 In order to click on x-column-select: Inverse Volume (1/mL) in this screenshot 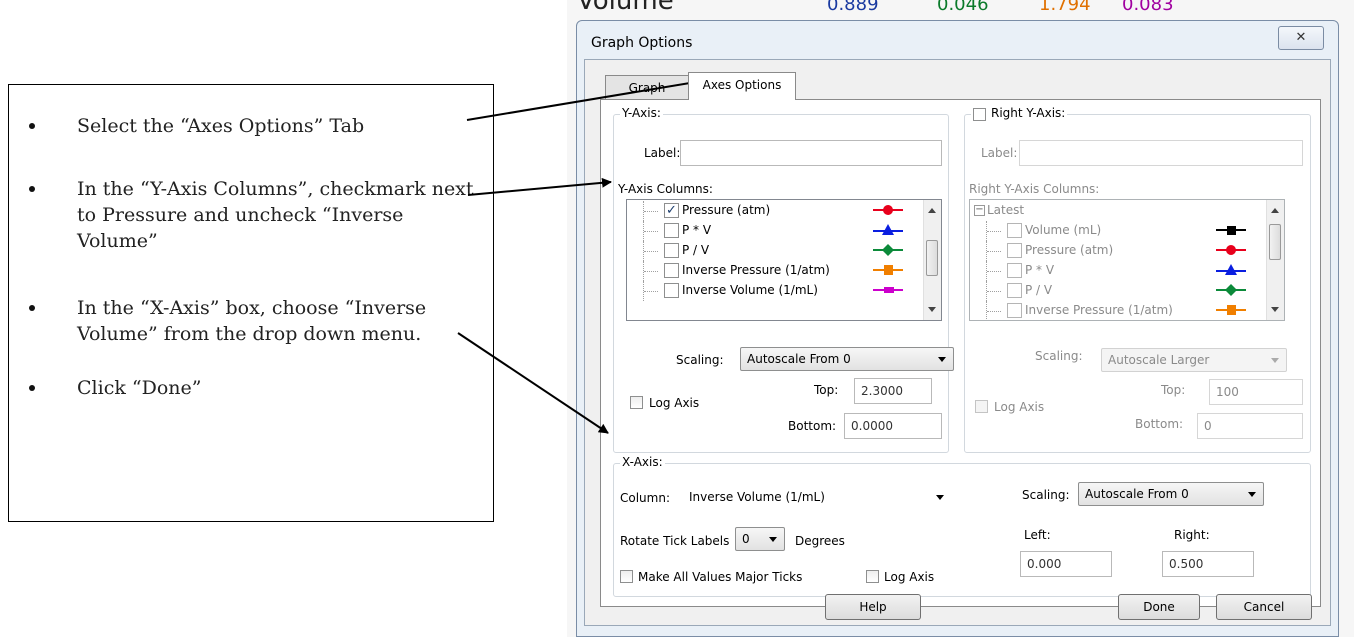, I will do `click(817, 497)`.